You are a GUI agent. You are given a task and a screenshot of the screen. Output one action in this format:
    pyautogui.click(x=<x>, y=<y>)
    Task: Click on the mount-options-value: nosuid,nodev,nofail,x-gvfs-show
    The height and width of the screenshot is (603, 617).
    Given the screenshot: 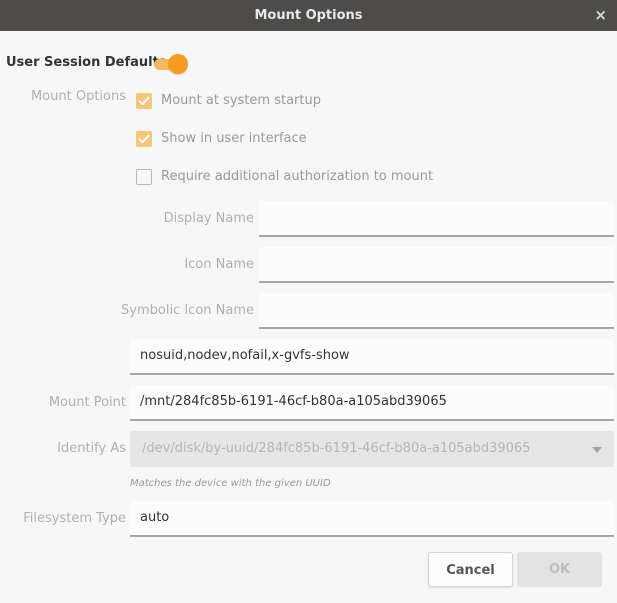 What is the action you would take?
    pyautogui.click(x=245, y=355)
    